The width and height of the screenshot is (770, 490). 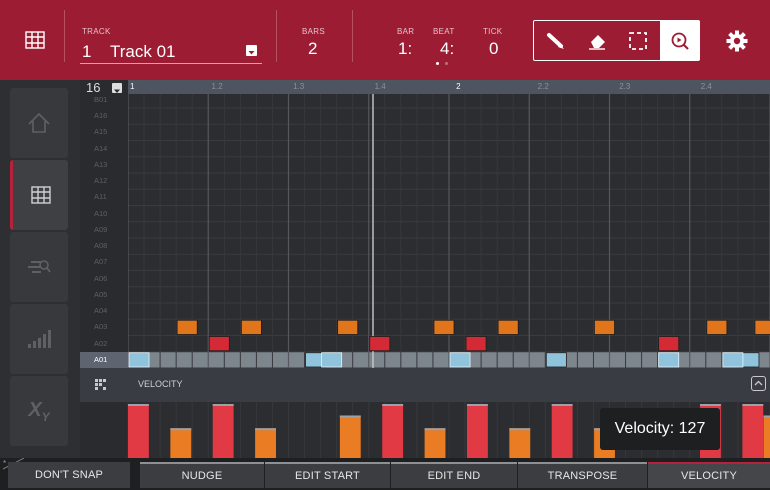 I want to click on beat-value: 4:, so click(x=447, y=49).